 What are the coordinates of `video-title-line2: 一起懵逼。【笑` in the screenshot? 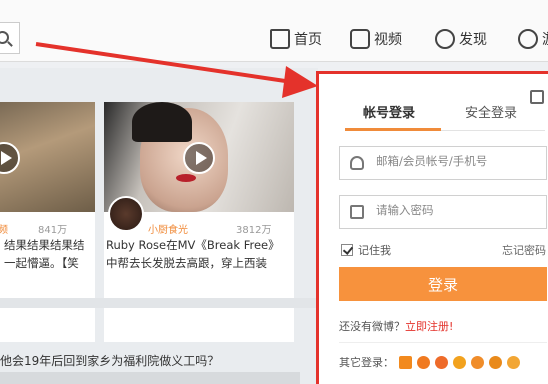 It's located at (49, 263).